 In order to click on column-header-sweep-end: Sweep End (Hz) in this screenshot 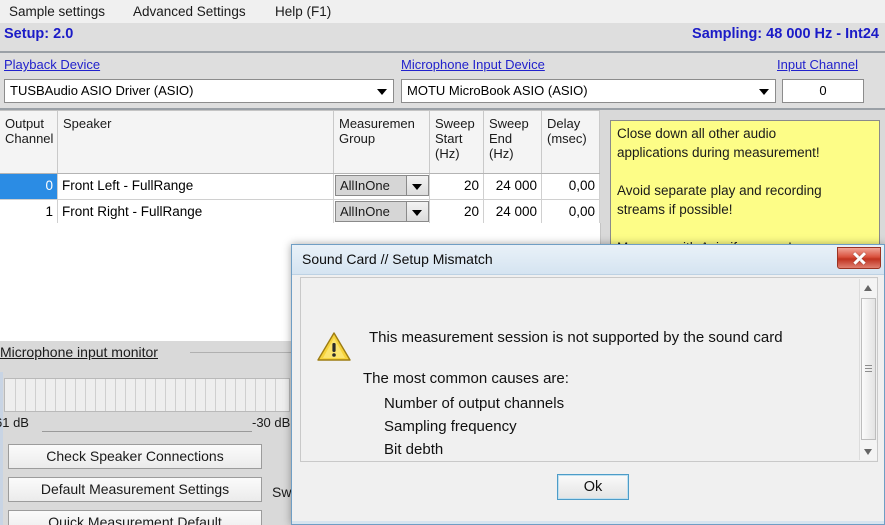, I will do `click(513, 142)`.